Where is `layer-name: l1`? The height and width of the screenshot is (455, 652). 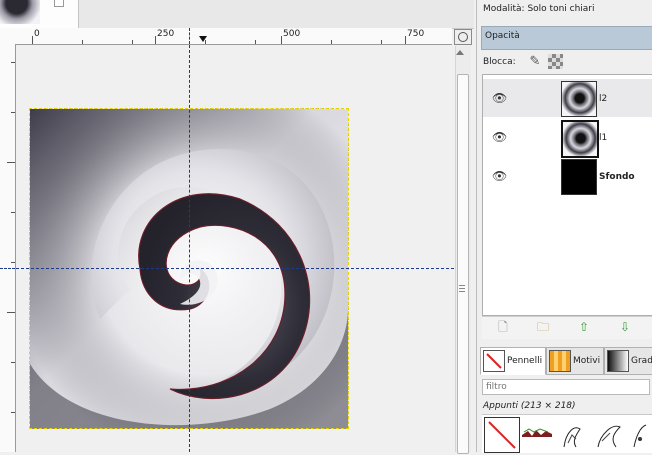
layer-name: l1 is located at coordinates (603, 138).